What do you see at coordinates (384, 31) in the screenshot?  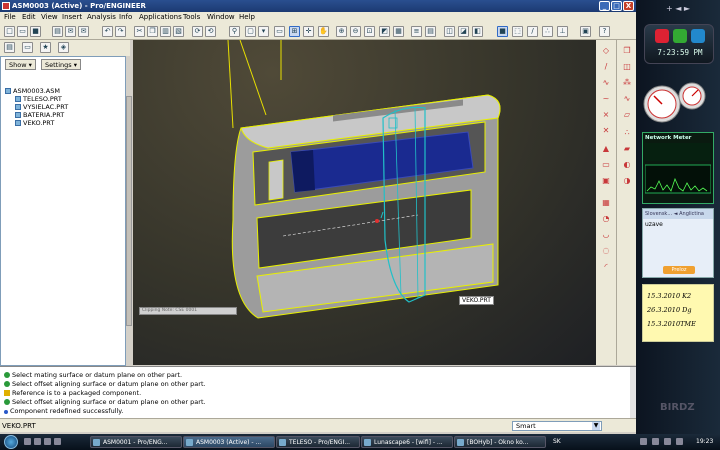 I see `reorient-icon: ◩` at bounding box center [384, 31].